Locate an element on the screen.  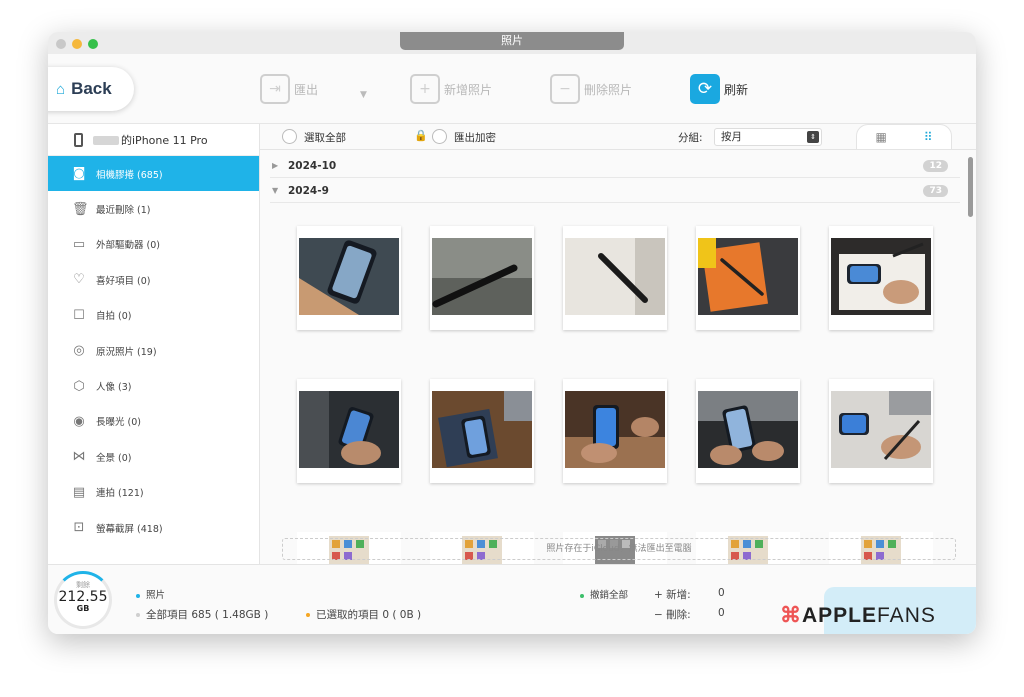
sidebar-item-external-drive: ▭ 外部驅動器 (0) is located at coordinates (153, 244).